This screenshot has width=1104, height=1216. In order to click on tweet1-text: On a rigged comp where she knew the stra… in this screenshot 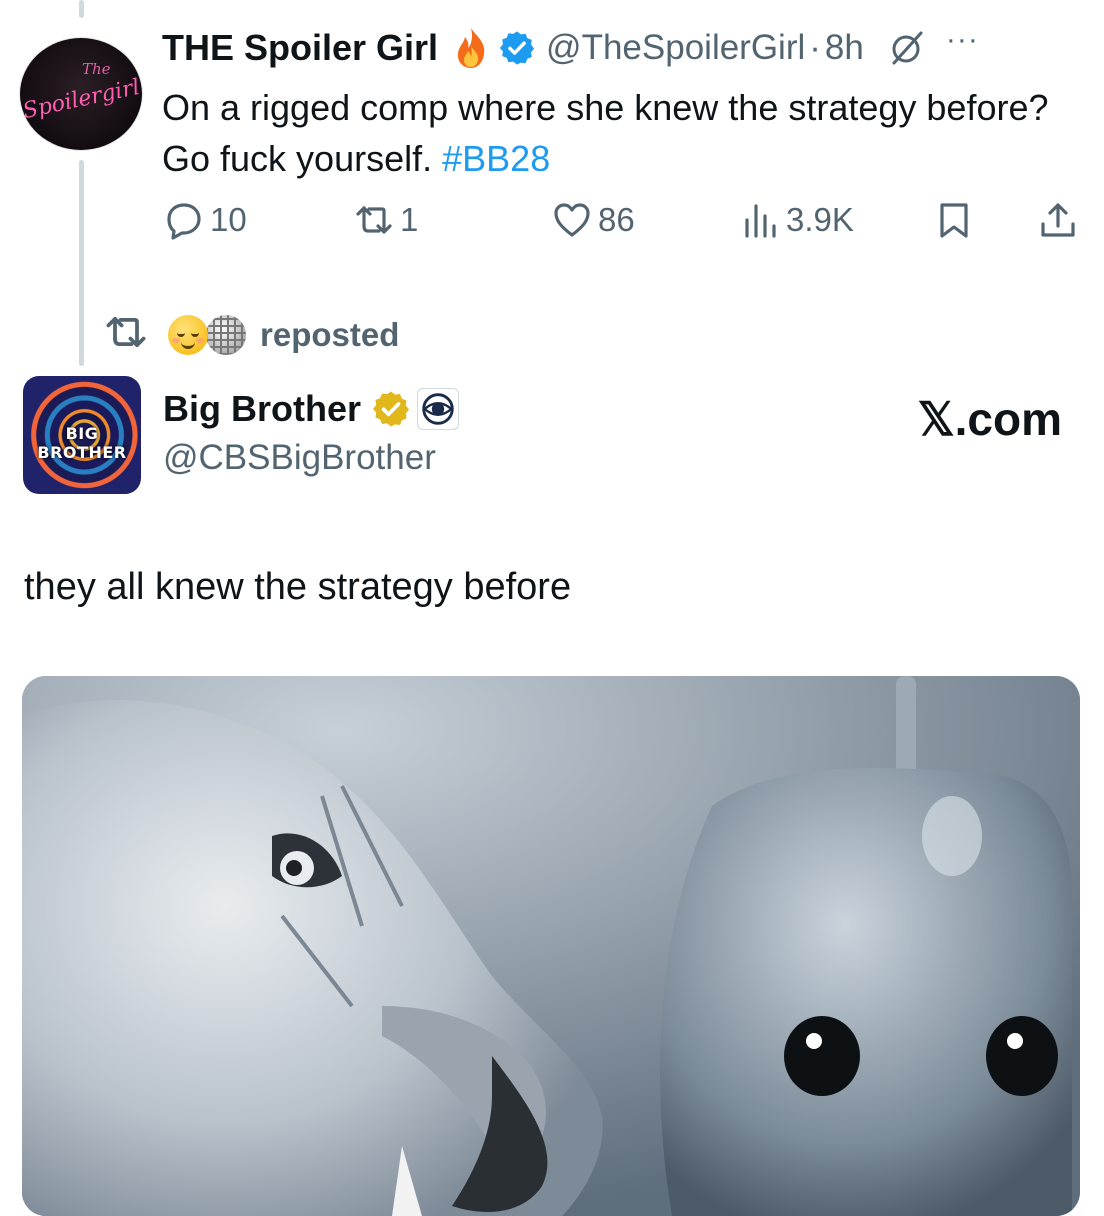, I will do `click(612, 133)`.